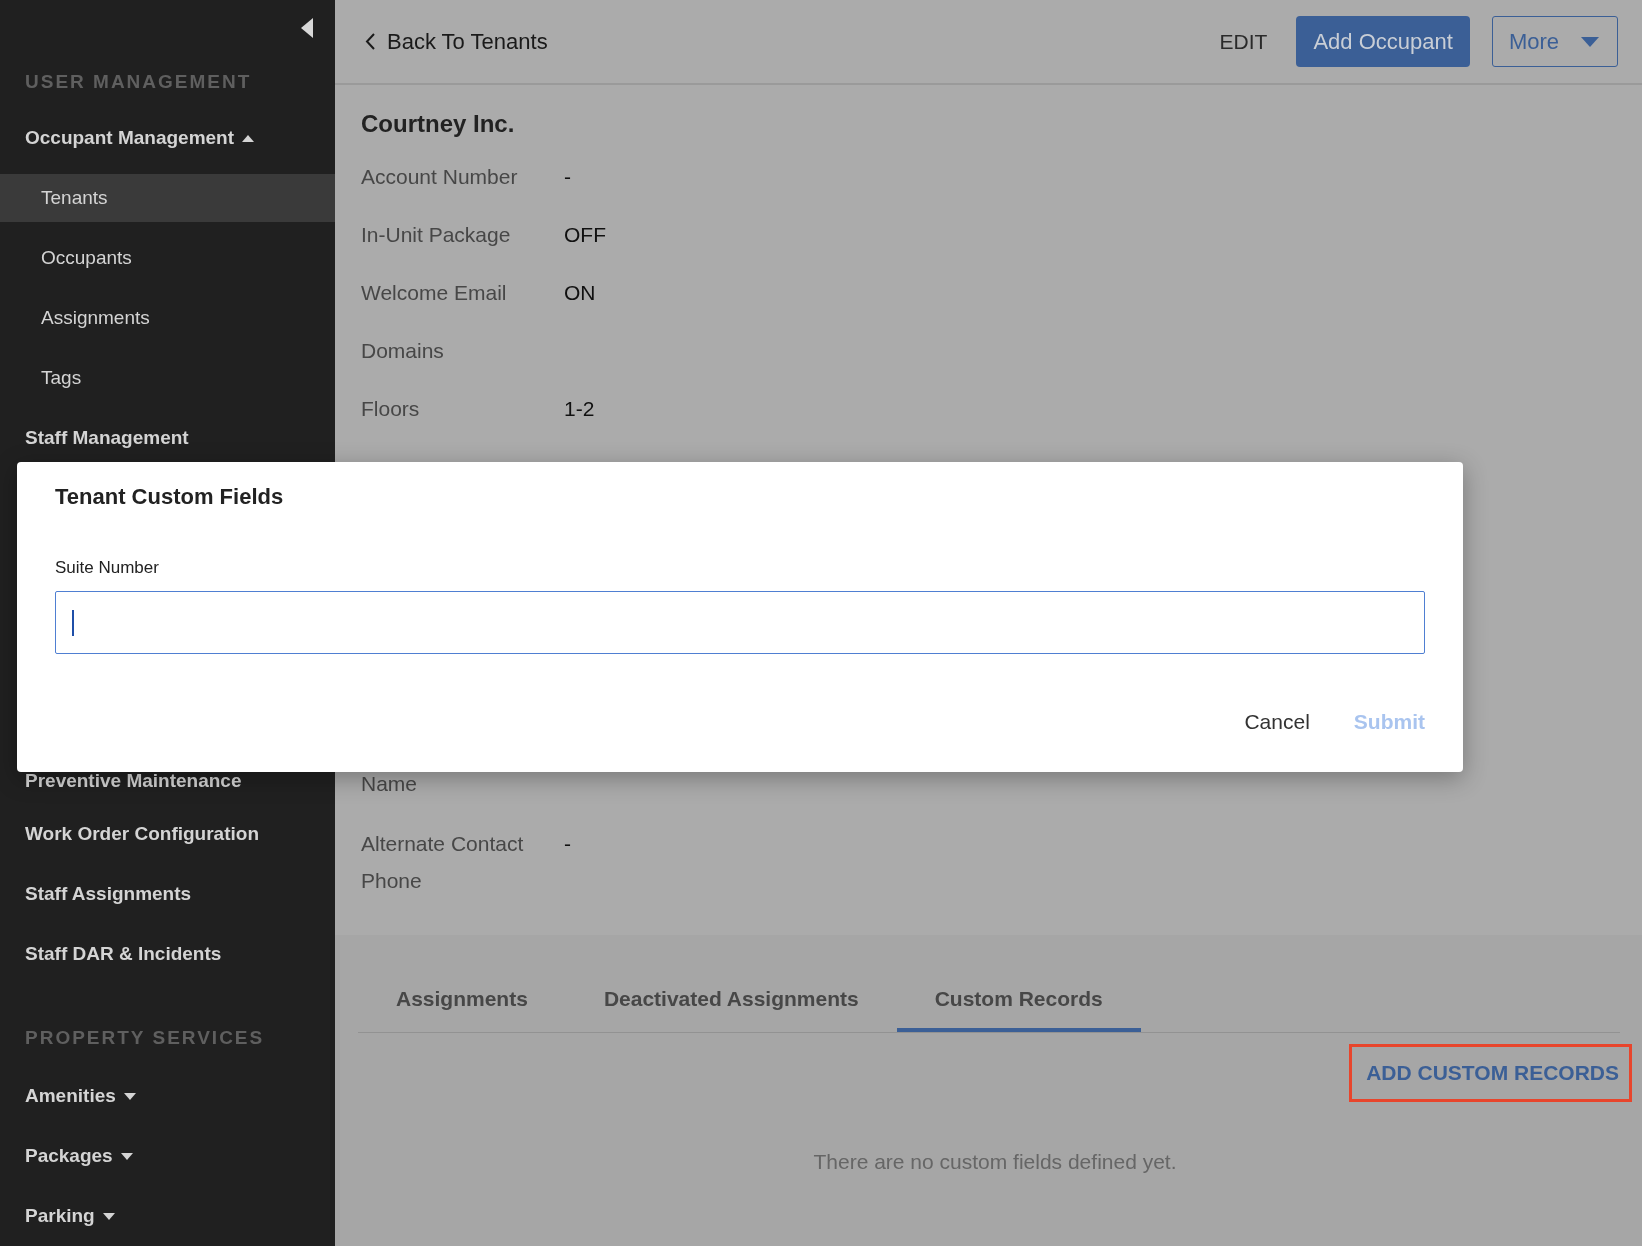 This screenshot has width=1642, height=1246. I want to click on nav-item-label: Amenities, so click(70, 1096).